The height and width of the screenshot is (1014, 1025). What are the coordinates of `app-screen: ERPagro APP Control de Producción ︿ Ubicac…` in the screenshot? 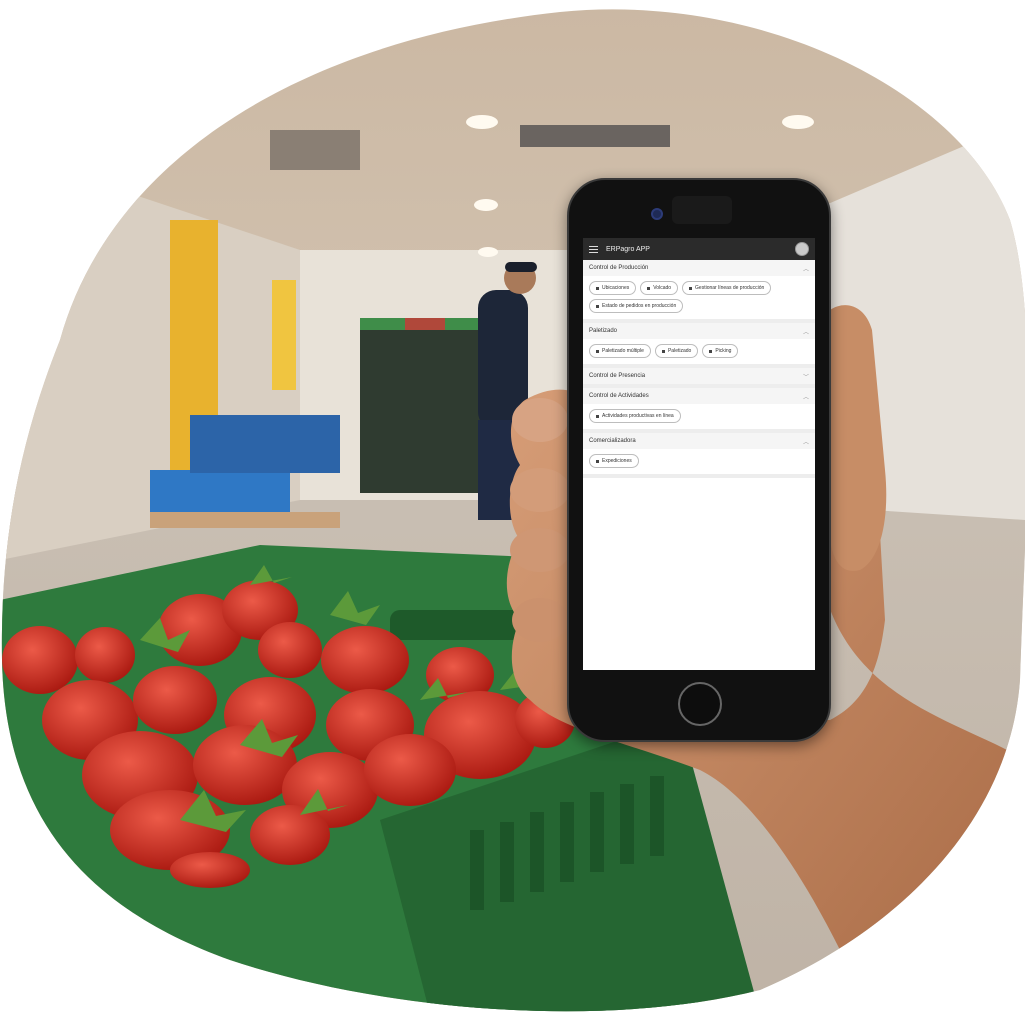 It's located at (699, 454).